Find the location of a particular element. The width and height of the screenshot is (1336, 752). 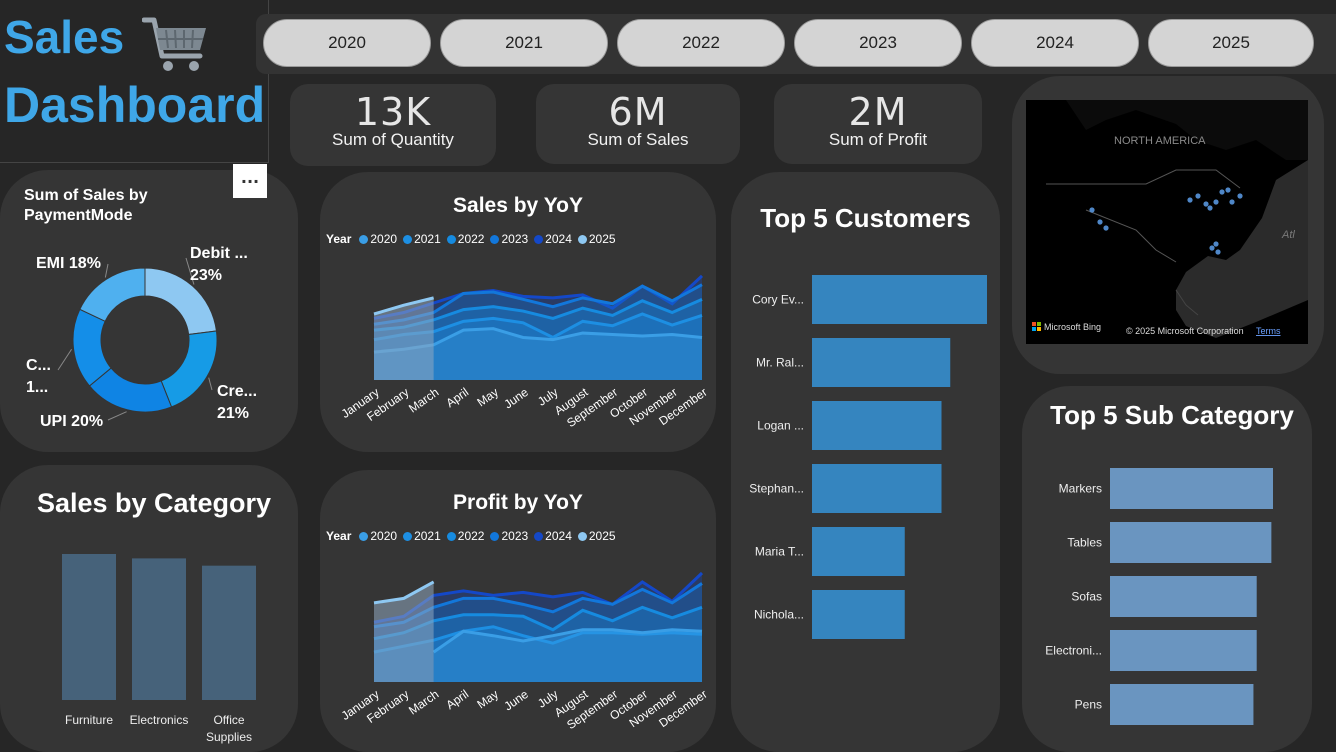

category-label: Office Supplies is located at coordinates (229, 728).